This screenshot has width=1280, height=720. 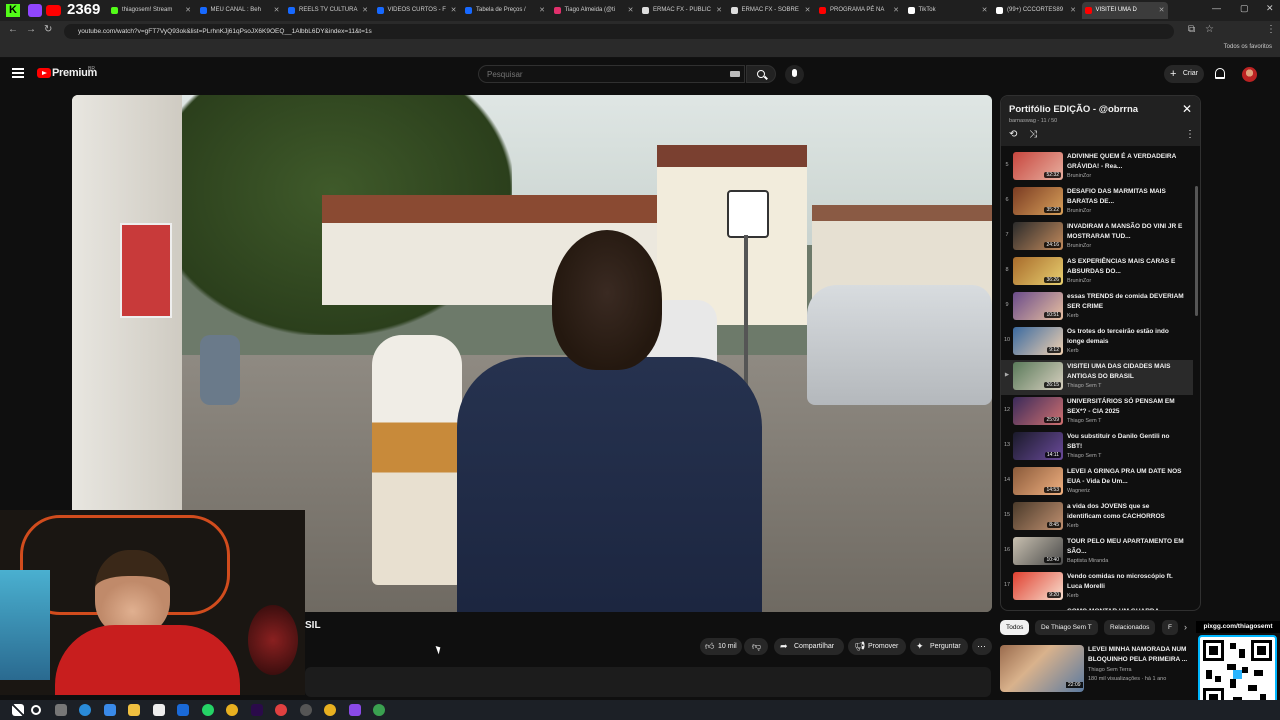 What do you see at coordinates (771, 10) in the screenshot?
I see `browser-tab: ERMAC FX - SOBRE ✕` at bounding box center [771, 10].